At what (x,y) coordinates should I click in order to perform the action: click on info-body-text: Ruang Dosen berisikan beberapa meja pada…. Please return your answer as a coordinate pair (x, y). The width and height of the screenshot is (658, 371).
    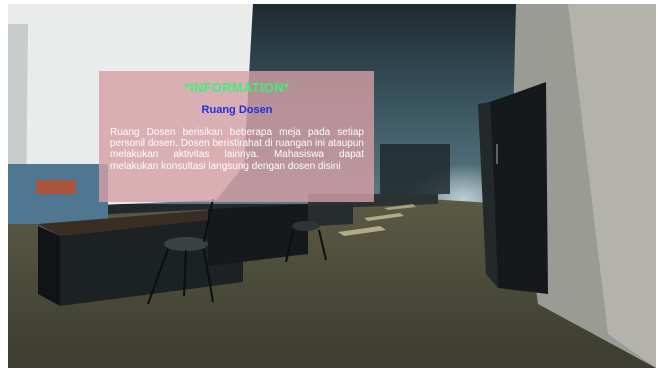
    Looking at the image, I should click on (237, 149).